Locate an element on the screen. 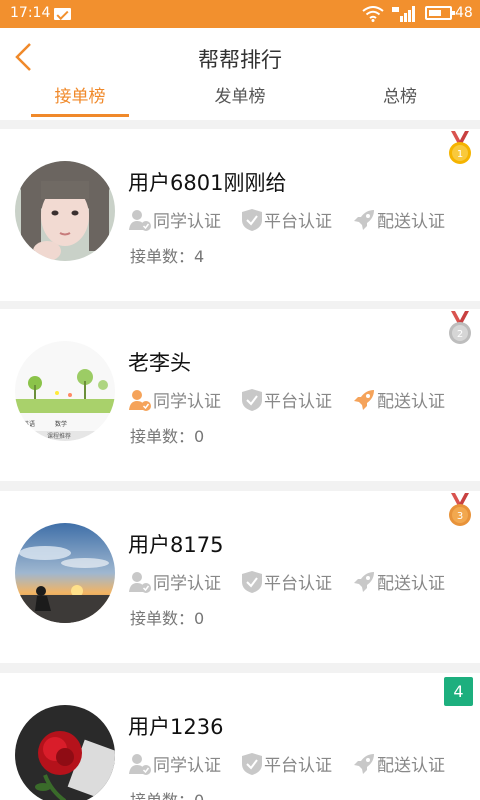 This screenshot has width=480, height=800. avatar-text: 数学 is located at coordinates (61, 424).